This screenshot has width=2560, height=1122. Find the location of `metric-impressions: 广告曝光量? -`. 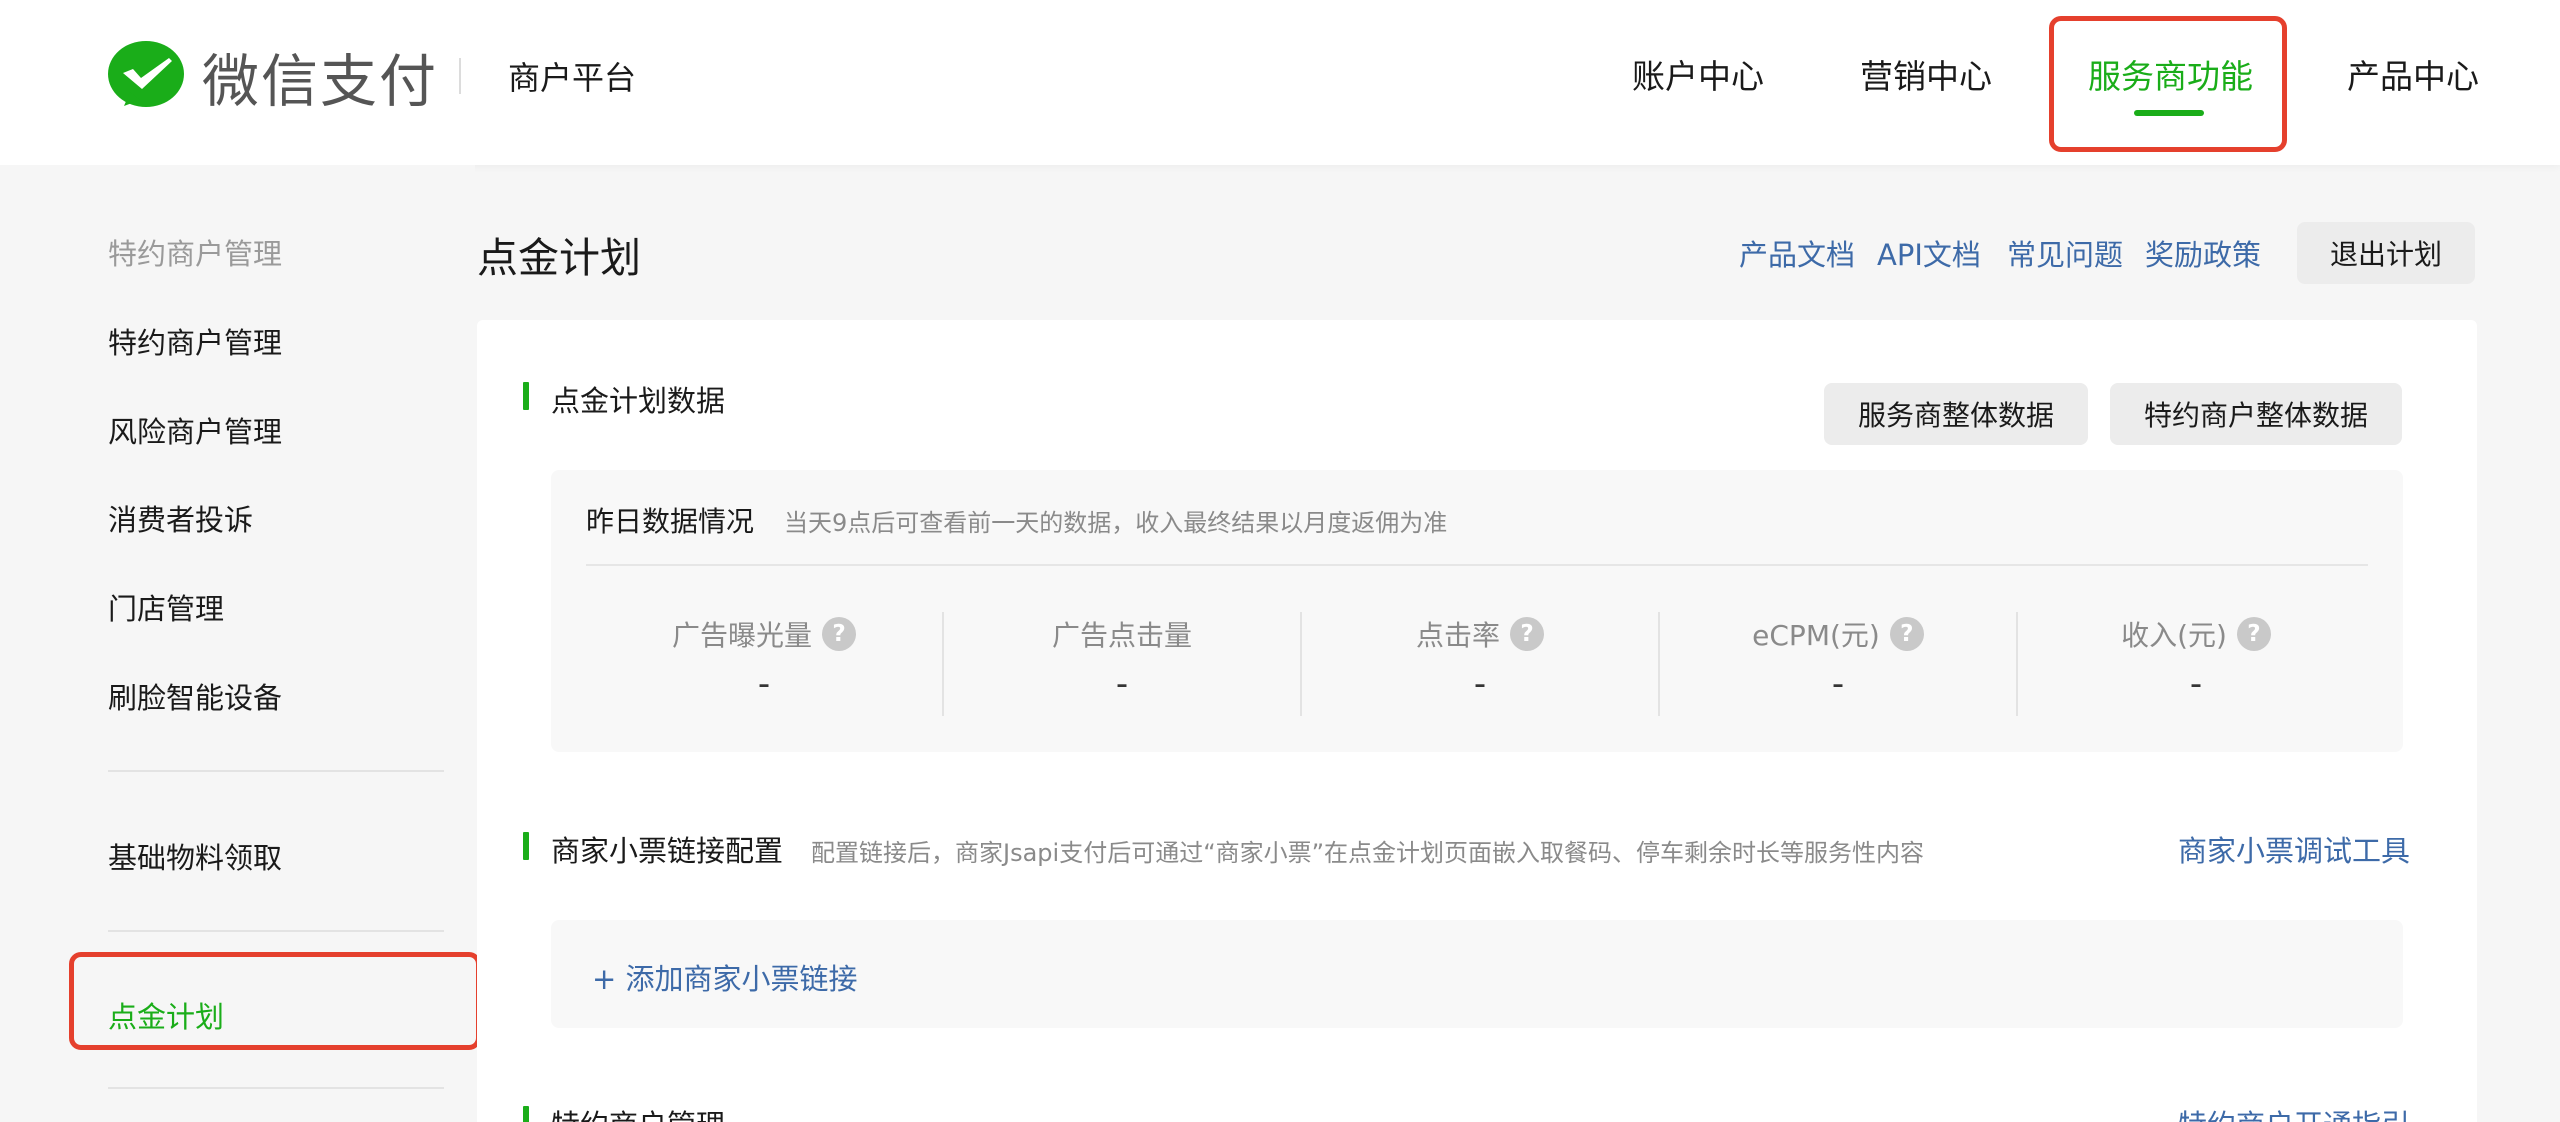

metric-impressions: 广告曝光量? - is located at coordinates (764, 659).